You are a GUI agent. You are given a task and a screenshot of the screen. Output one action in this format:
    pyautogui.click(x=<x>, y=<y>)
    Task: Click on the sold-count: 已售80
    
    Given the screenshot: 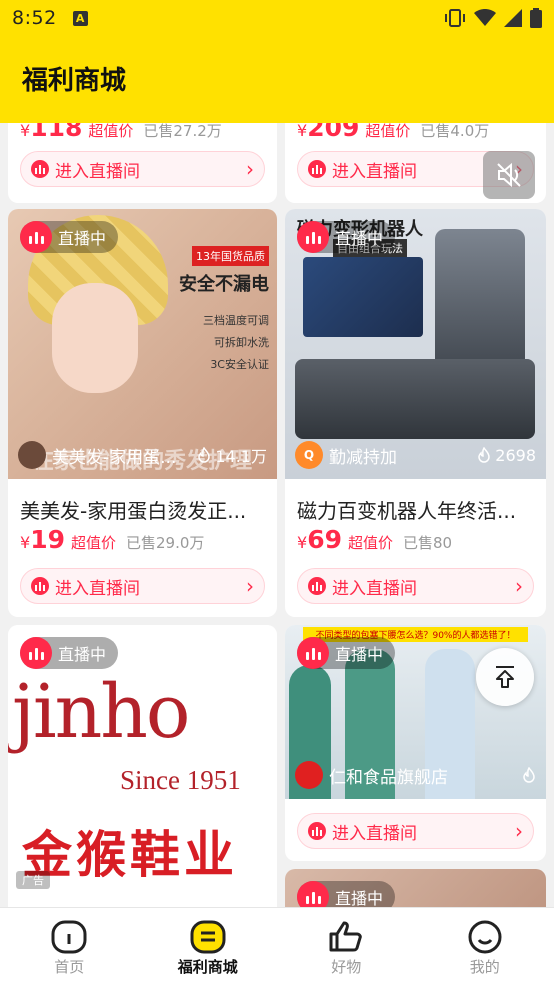 What is the action you would take?
    pyautogui.click(x=428, y=543)
    